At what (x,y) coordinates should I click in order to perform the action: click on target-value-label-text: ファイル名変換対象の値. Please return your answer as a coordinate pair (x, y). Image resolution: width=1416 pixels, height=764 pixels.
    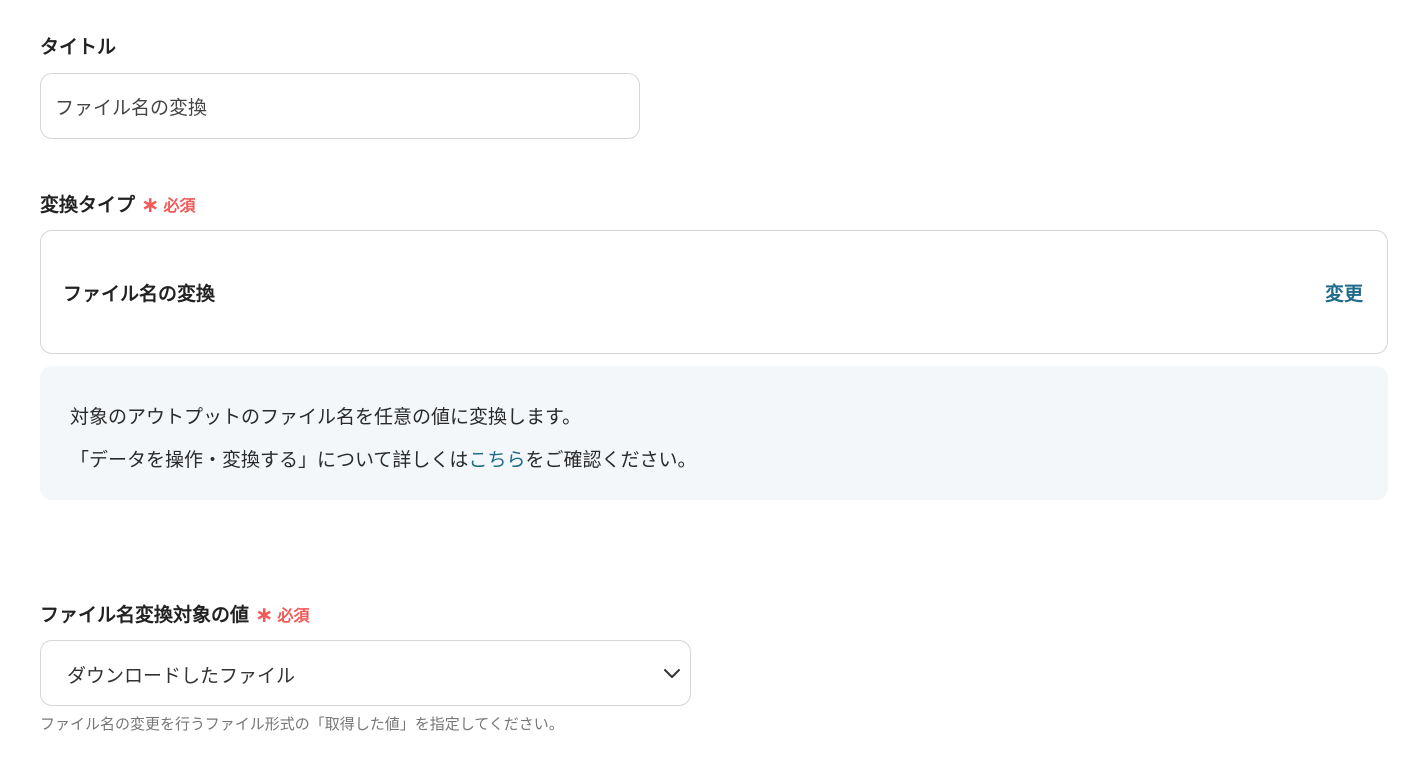
    Looking at the image, I should click on (145, 615).